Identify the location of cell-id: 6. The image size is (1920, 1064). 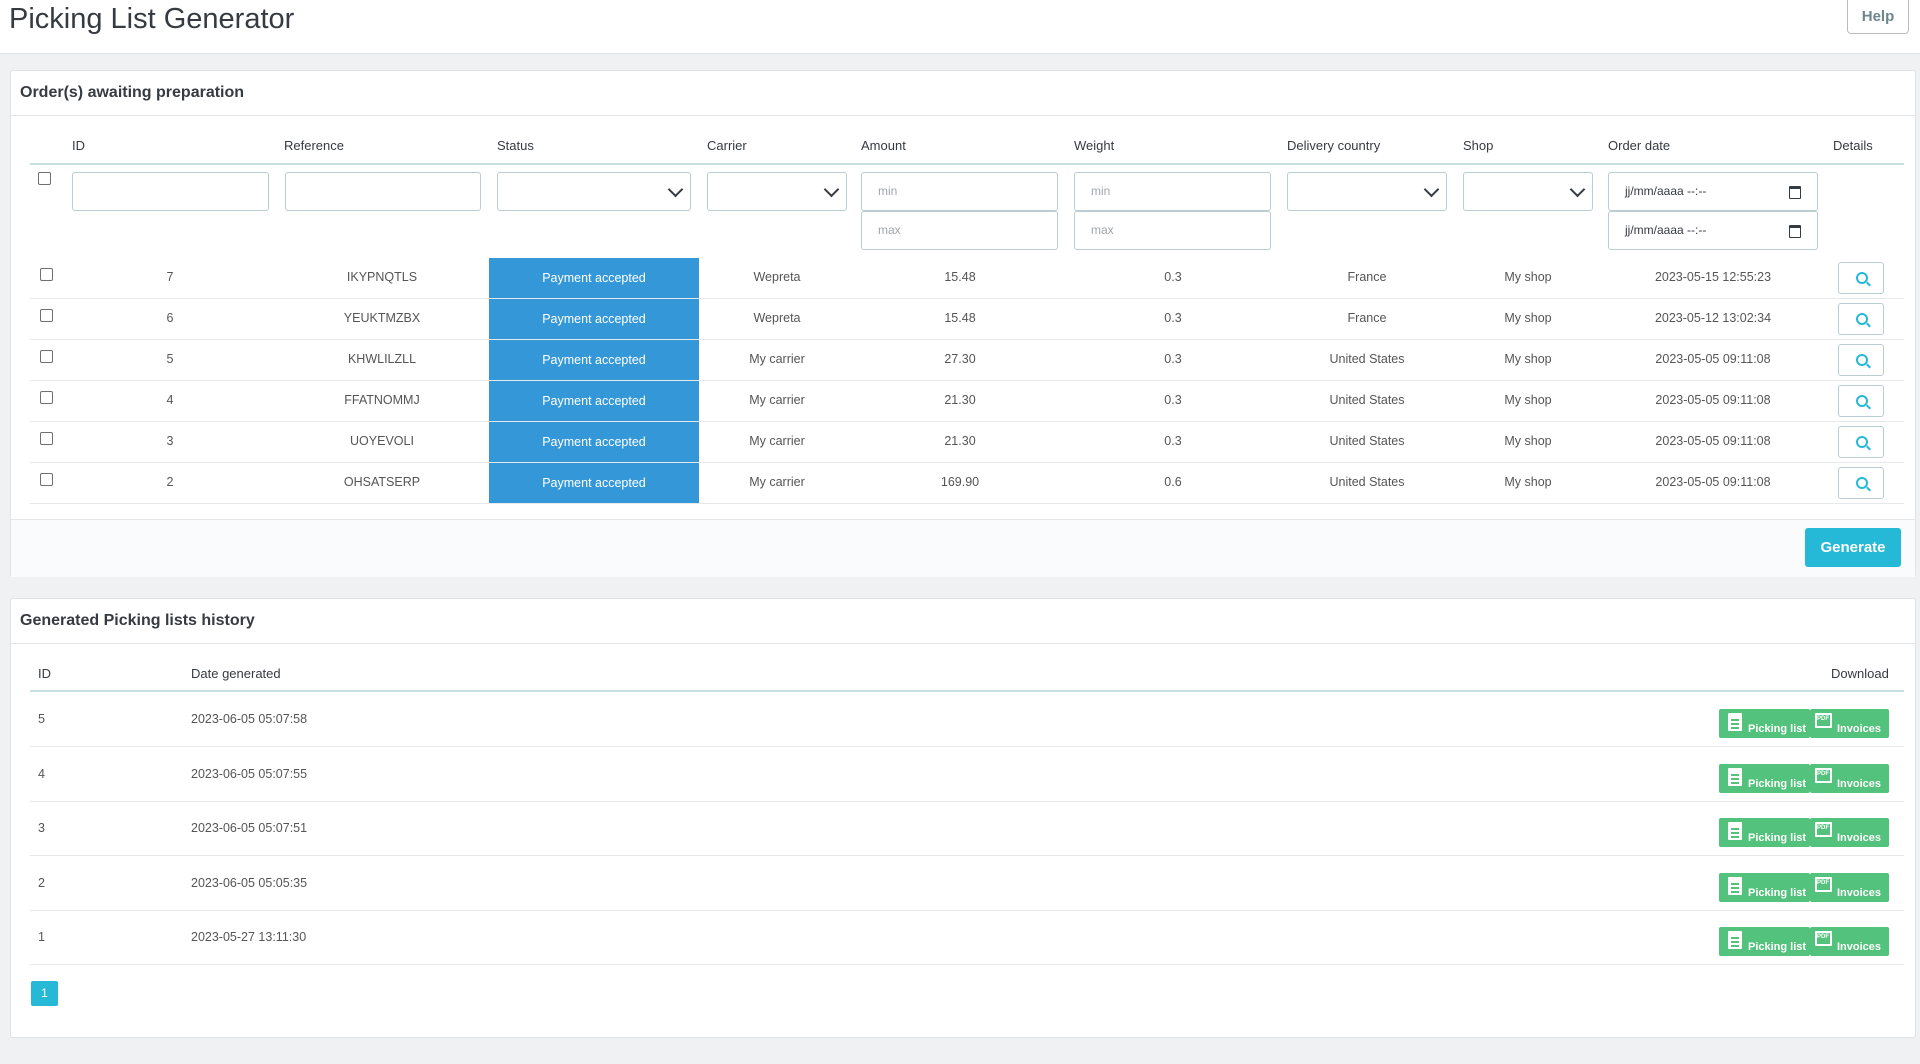
(170, 318).